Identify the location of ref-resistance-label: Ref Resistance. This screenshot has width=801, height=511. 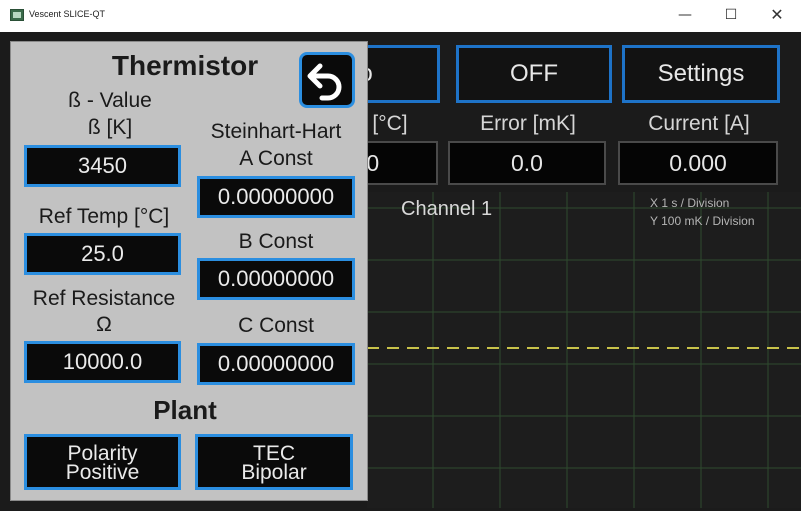
(104, 298).